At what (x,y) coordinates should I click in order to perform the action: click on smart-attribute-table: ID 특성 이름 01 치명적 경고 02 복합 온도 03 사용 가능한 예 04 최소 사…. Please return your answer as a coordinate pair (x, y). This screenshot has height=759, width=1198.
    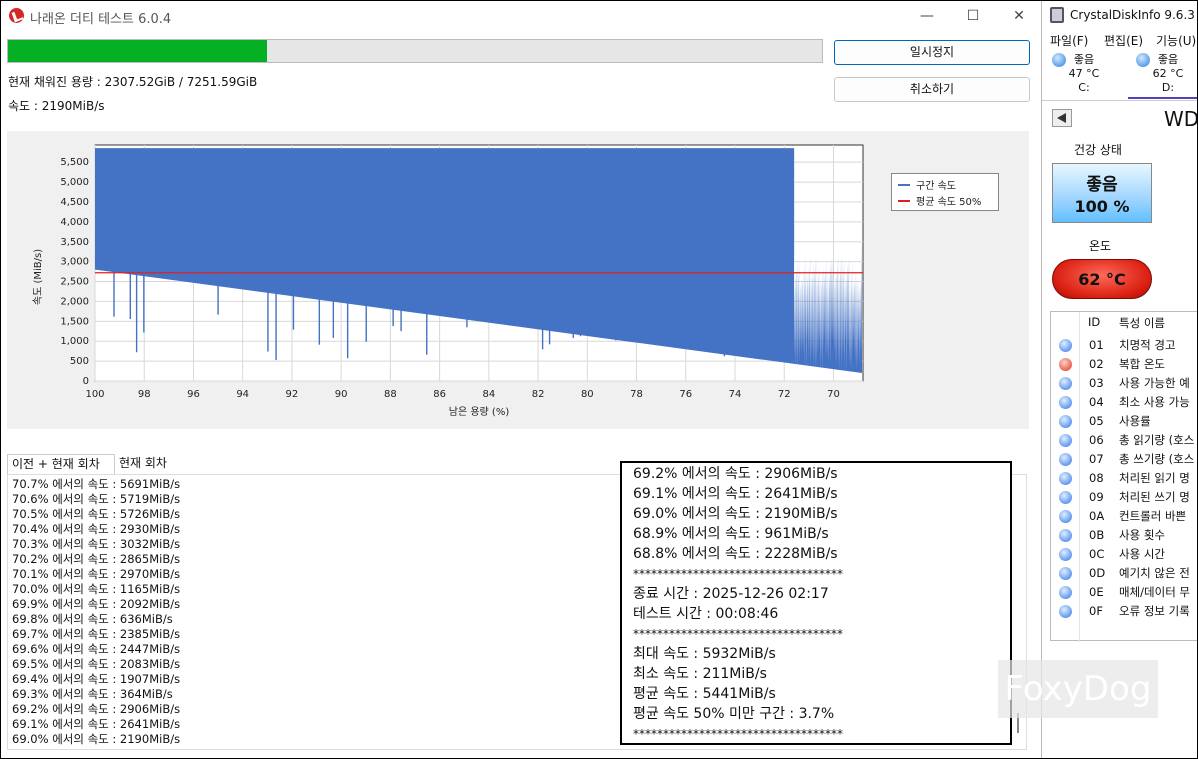
    Looking at the image, I should click on (1123, 476).